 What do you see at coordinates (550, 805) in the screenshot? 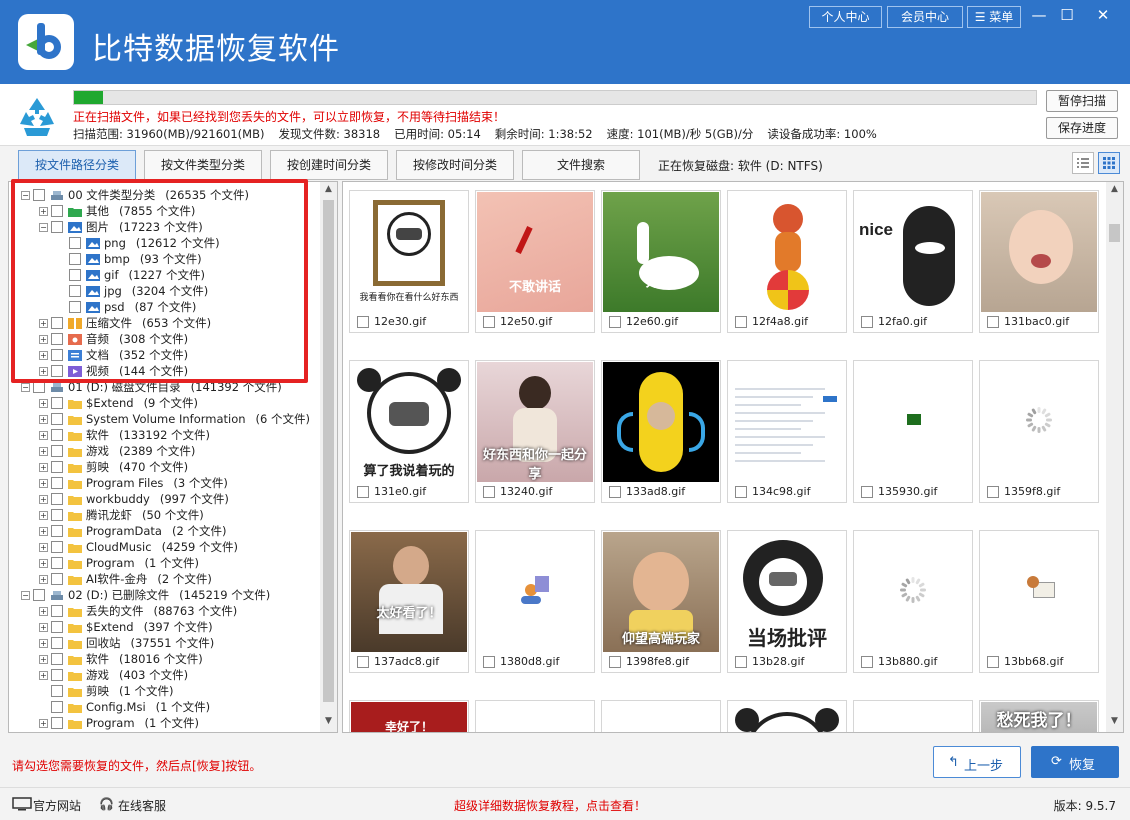
I see `tutorial-link: 超级详细数据恢复教程，点击查看！` at bounding box center [550, 805].